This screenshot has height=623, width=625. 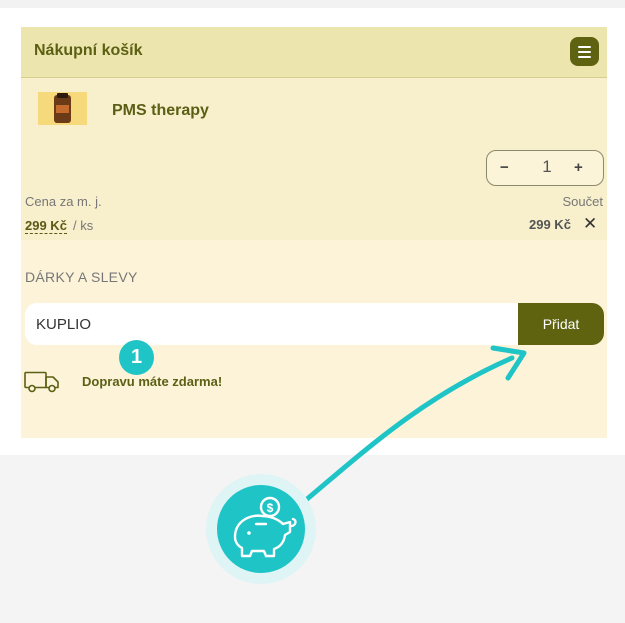 I want to click on top-strip, so click(x=312, y=4).